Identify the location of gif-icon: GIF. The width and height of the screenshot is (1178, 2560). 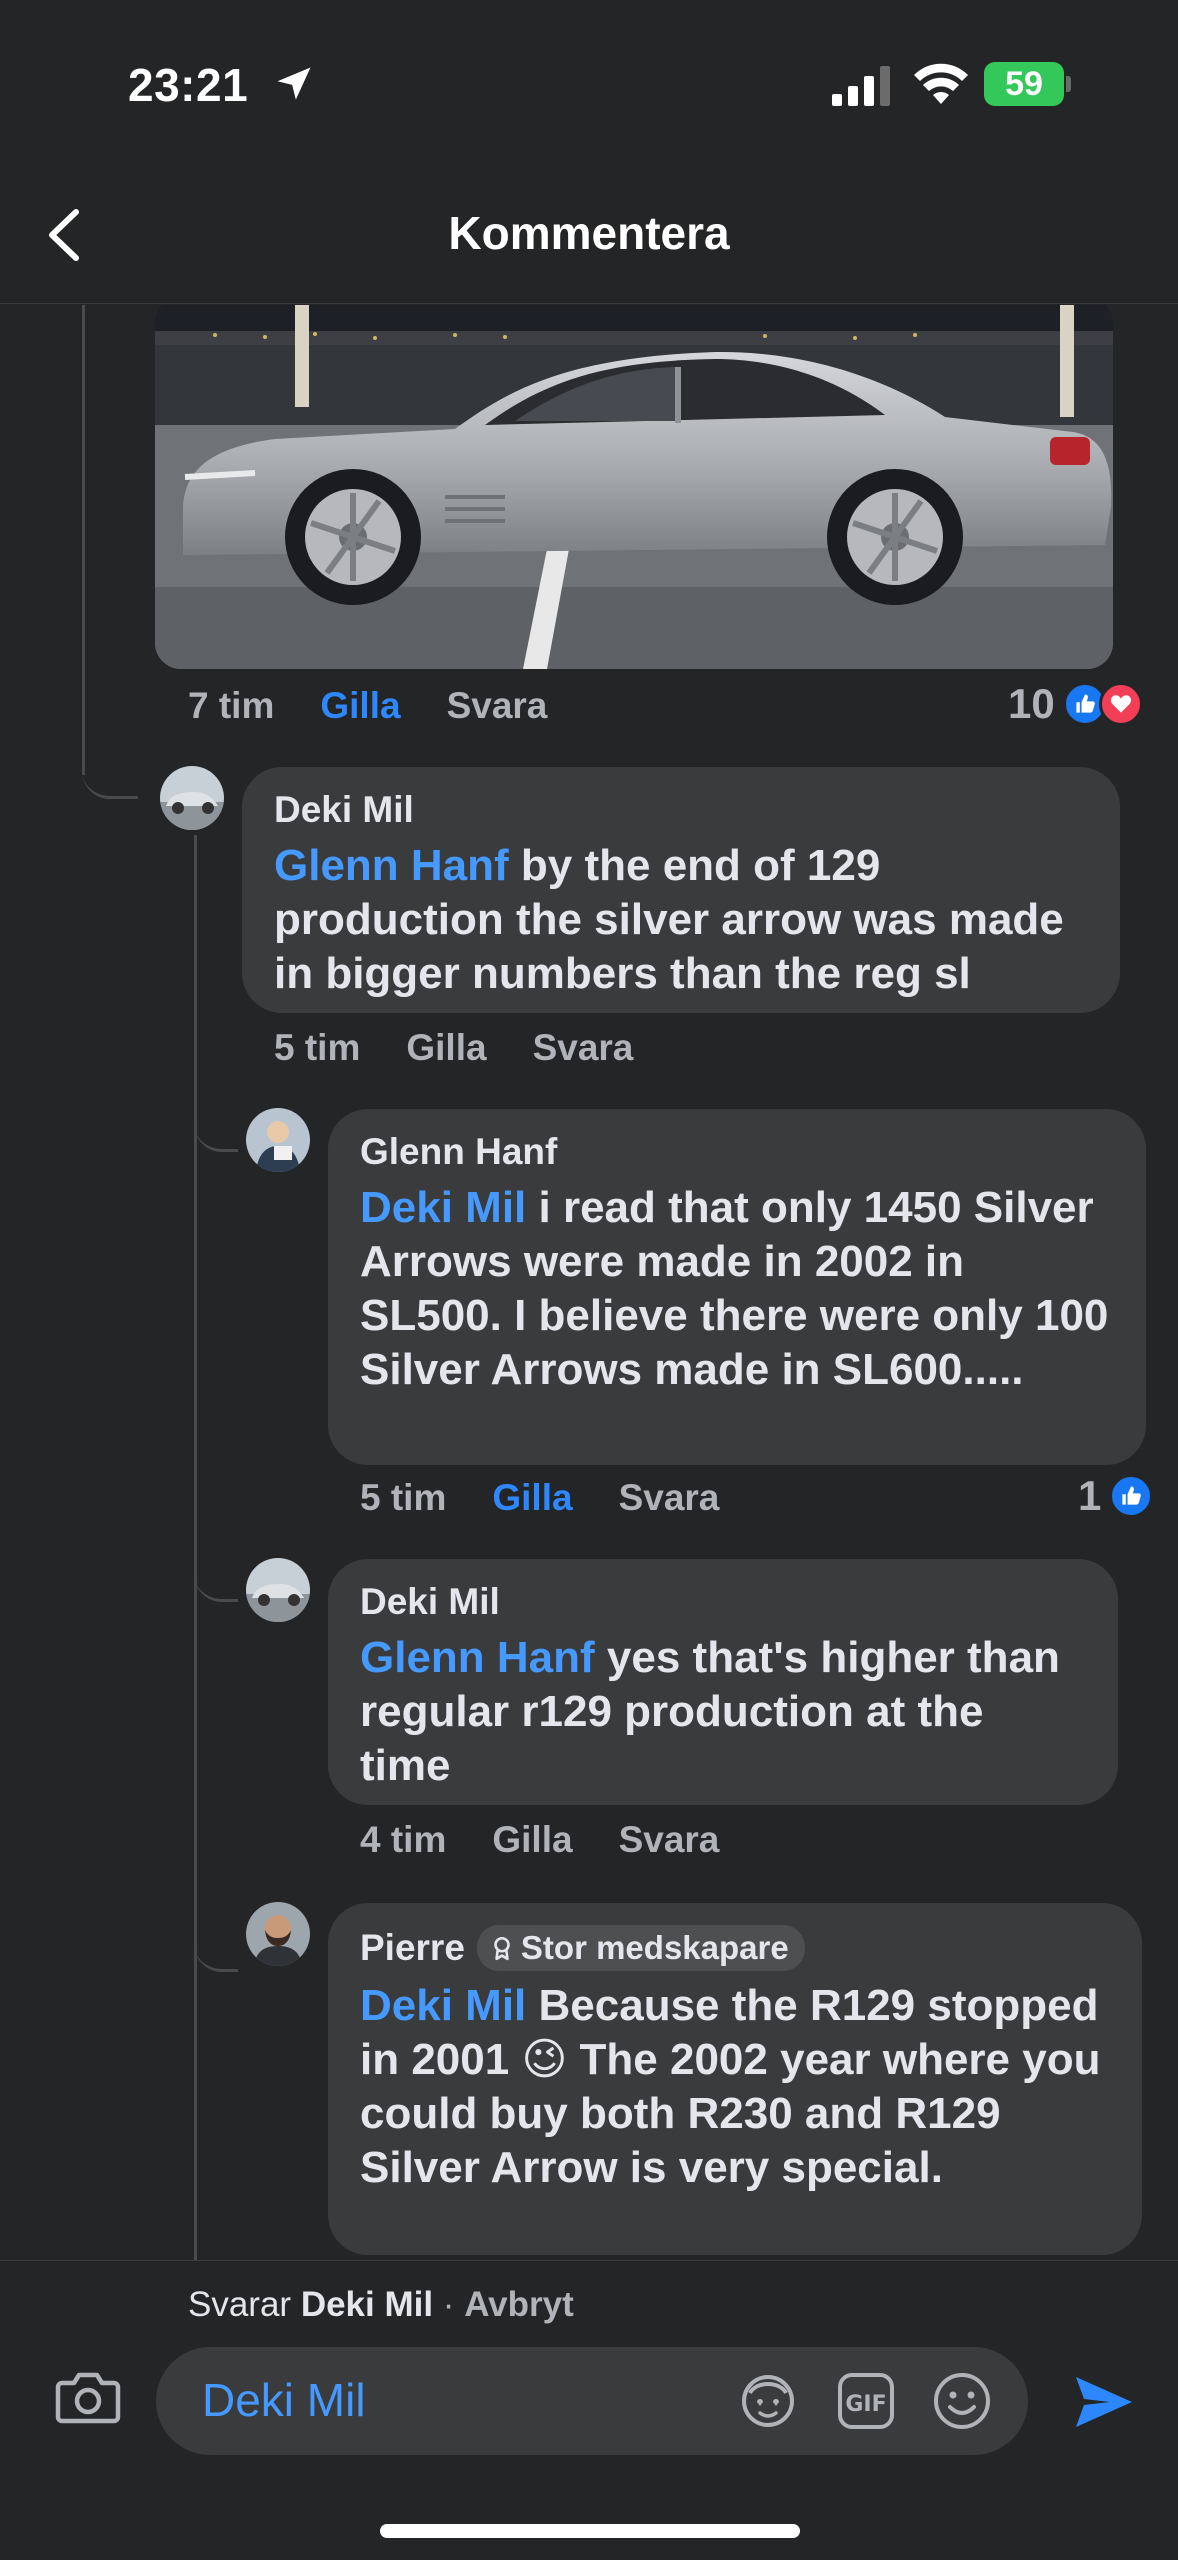
(866, 2401).